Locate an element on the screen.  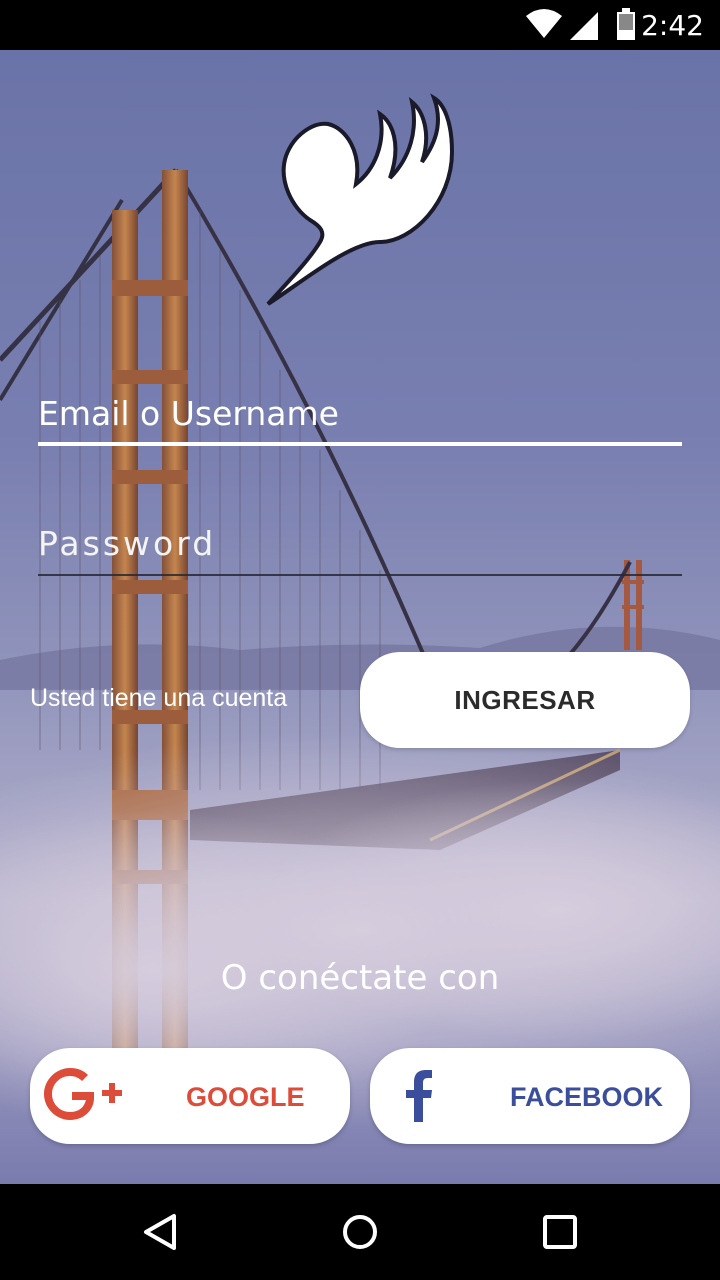
password-input: Password is located at coordinates (360, 543).